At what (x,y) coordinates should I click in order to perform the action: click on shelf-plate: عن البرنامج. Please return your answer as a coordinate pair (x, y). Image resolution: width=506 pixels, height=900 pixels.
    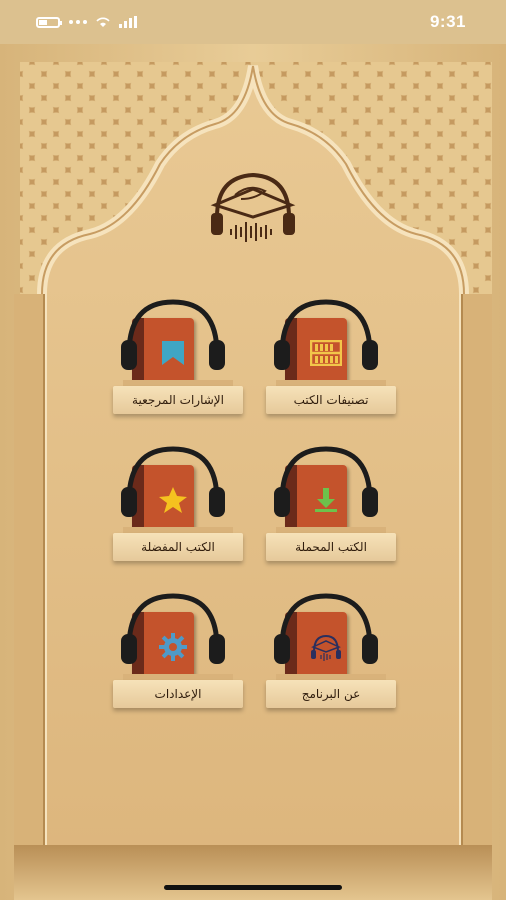
    Looking at the image, I should click on (331, 694).